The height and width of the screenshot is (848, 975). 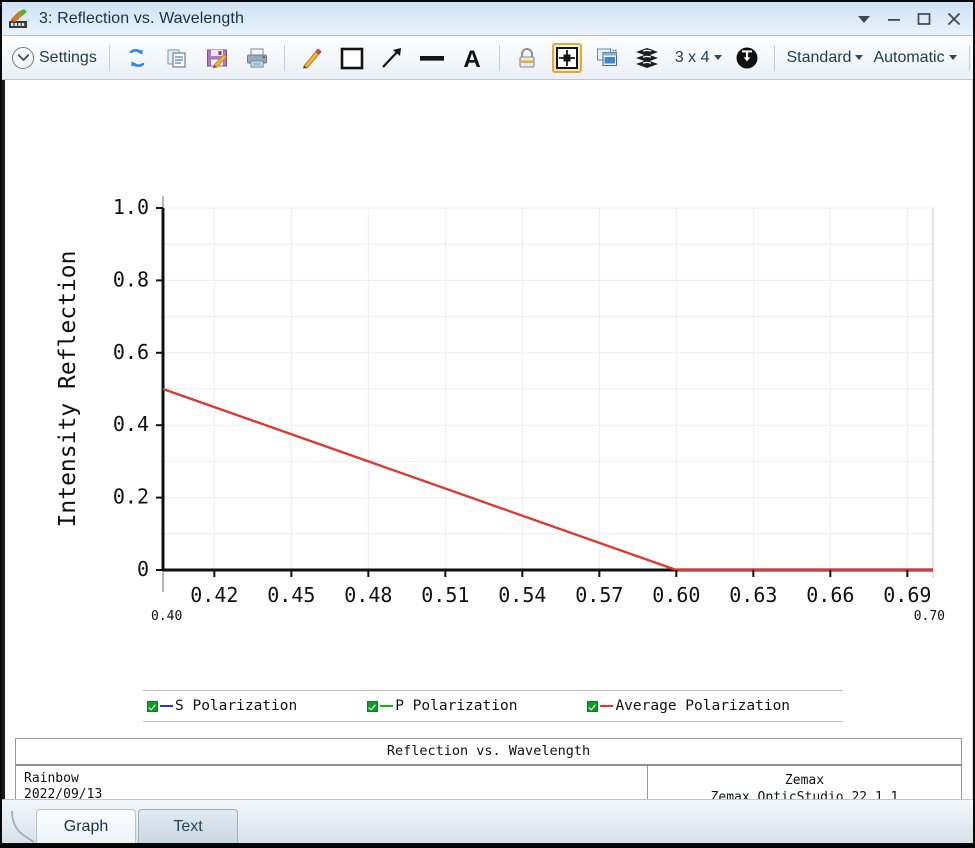 I want to click on legend-label: Average Polarization, so click(x=703, y=706).